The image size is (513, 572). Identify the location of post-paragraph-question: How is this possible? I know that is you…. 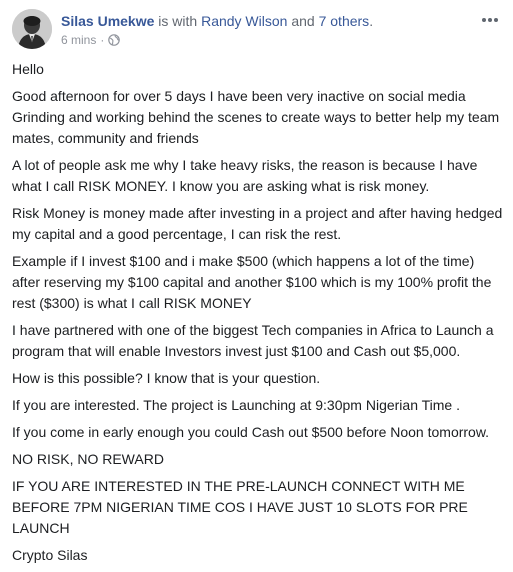
(166, 378).